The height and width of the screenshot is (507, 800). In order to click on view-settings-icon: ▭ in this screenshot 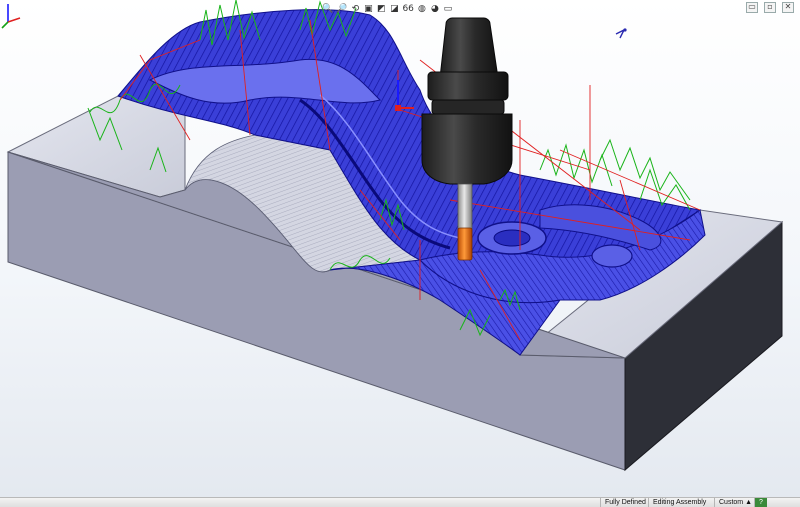, I will do `click(448, 9)`.